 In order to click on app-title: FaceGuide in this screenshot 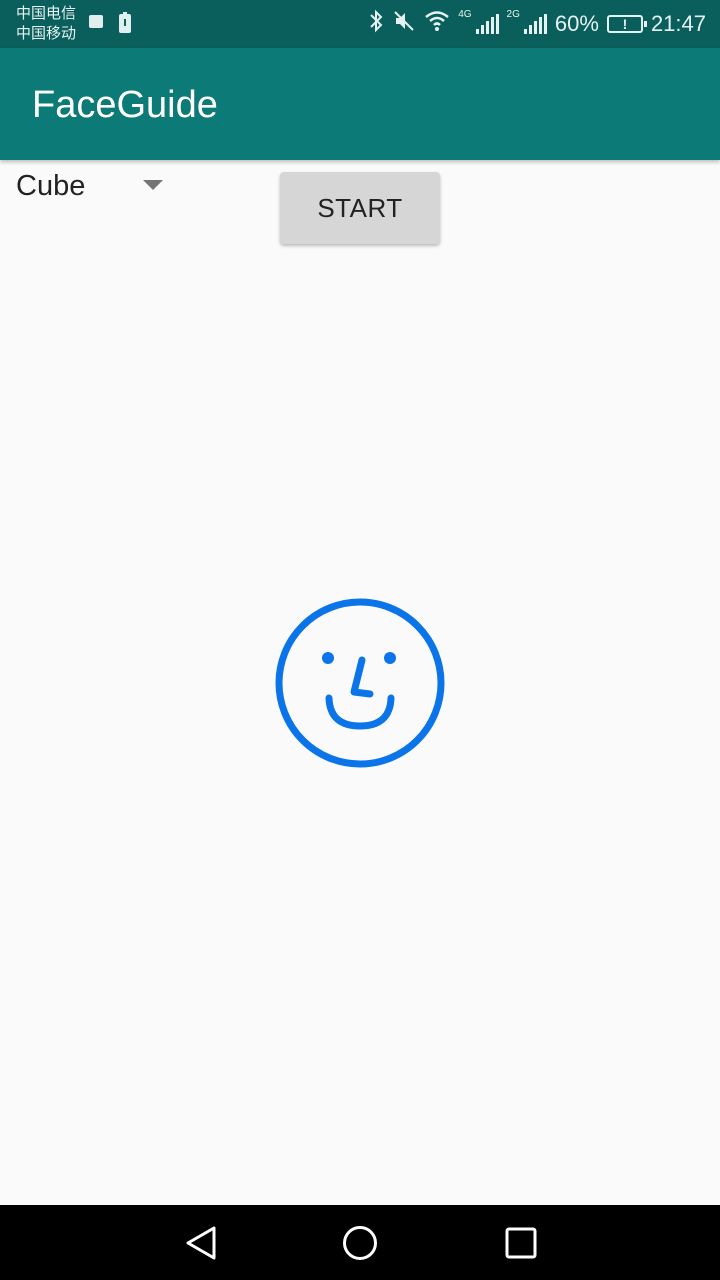, I will do `click(125, 105)`.